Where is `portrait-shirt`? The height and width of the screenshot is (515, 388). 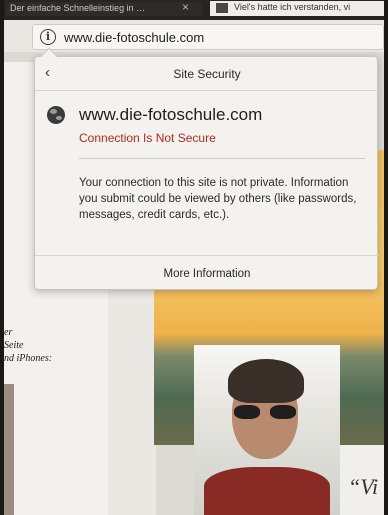 portrait-shirt is located at coordinates (267, 491).